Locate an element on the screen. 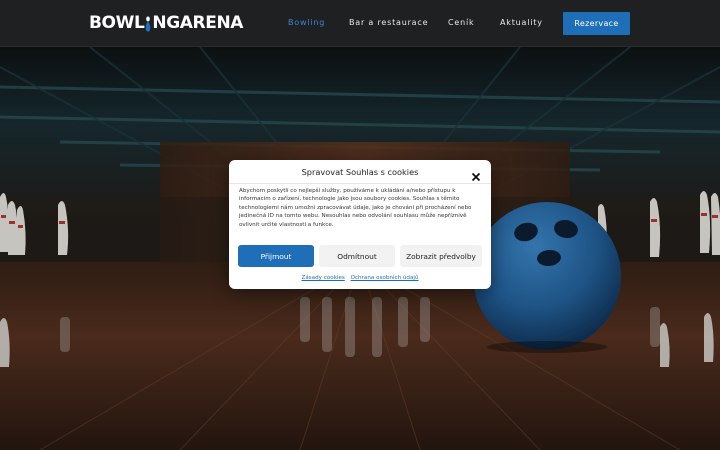  nav-link-cenik: Ceník is located at coordinates (461, 23).